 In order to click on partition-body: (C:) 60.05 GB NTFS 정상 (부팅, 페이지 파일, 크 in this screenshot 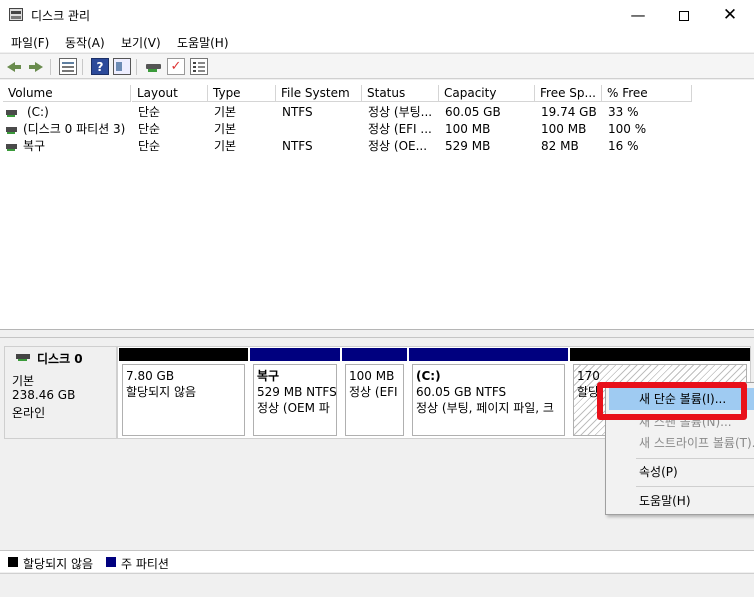, I will do `click(488, 400)`.